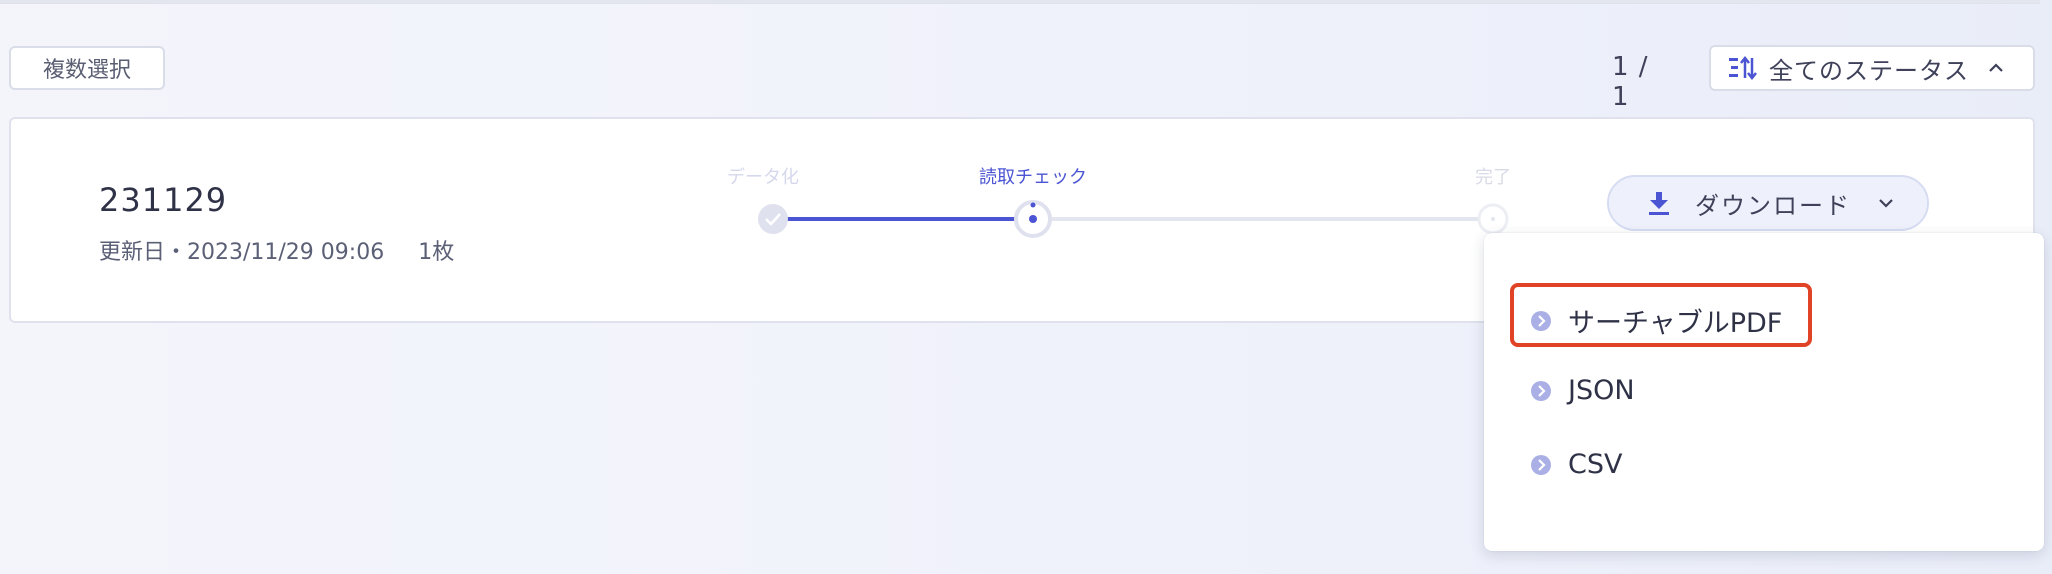 The width and height of the screenshot is (2052, 574). What do you see at coordinates (1886, 203) in the screenshot?
I see `chevron-down-icon` at bounding box center [1886, 203].